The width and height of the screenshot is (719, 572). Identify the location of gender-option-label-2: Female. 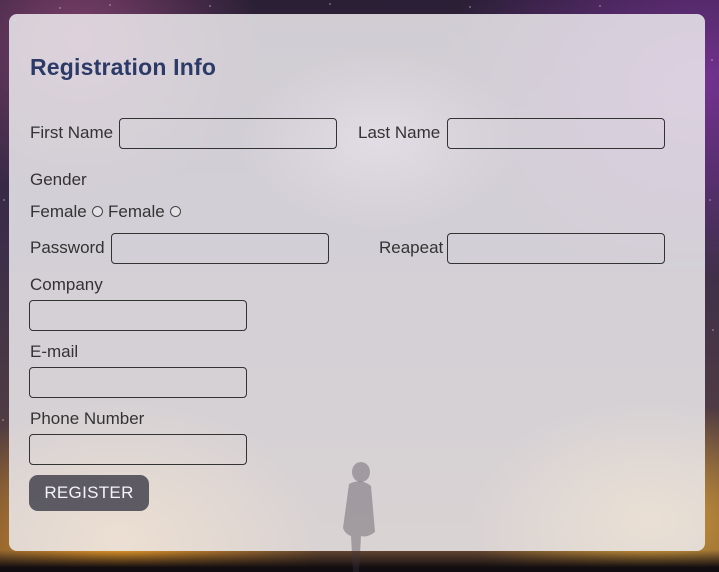
(136, 211).